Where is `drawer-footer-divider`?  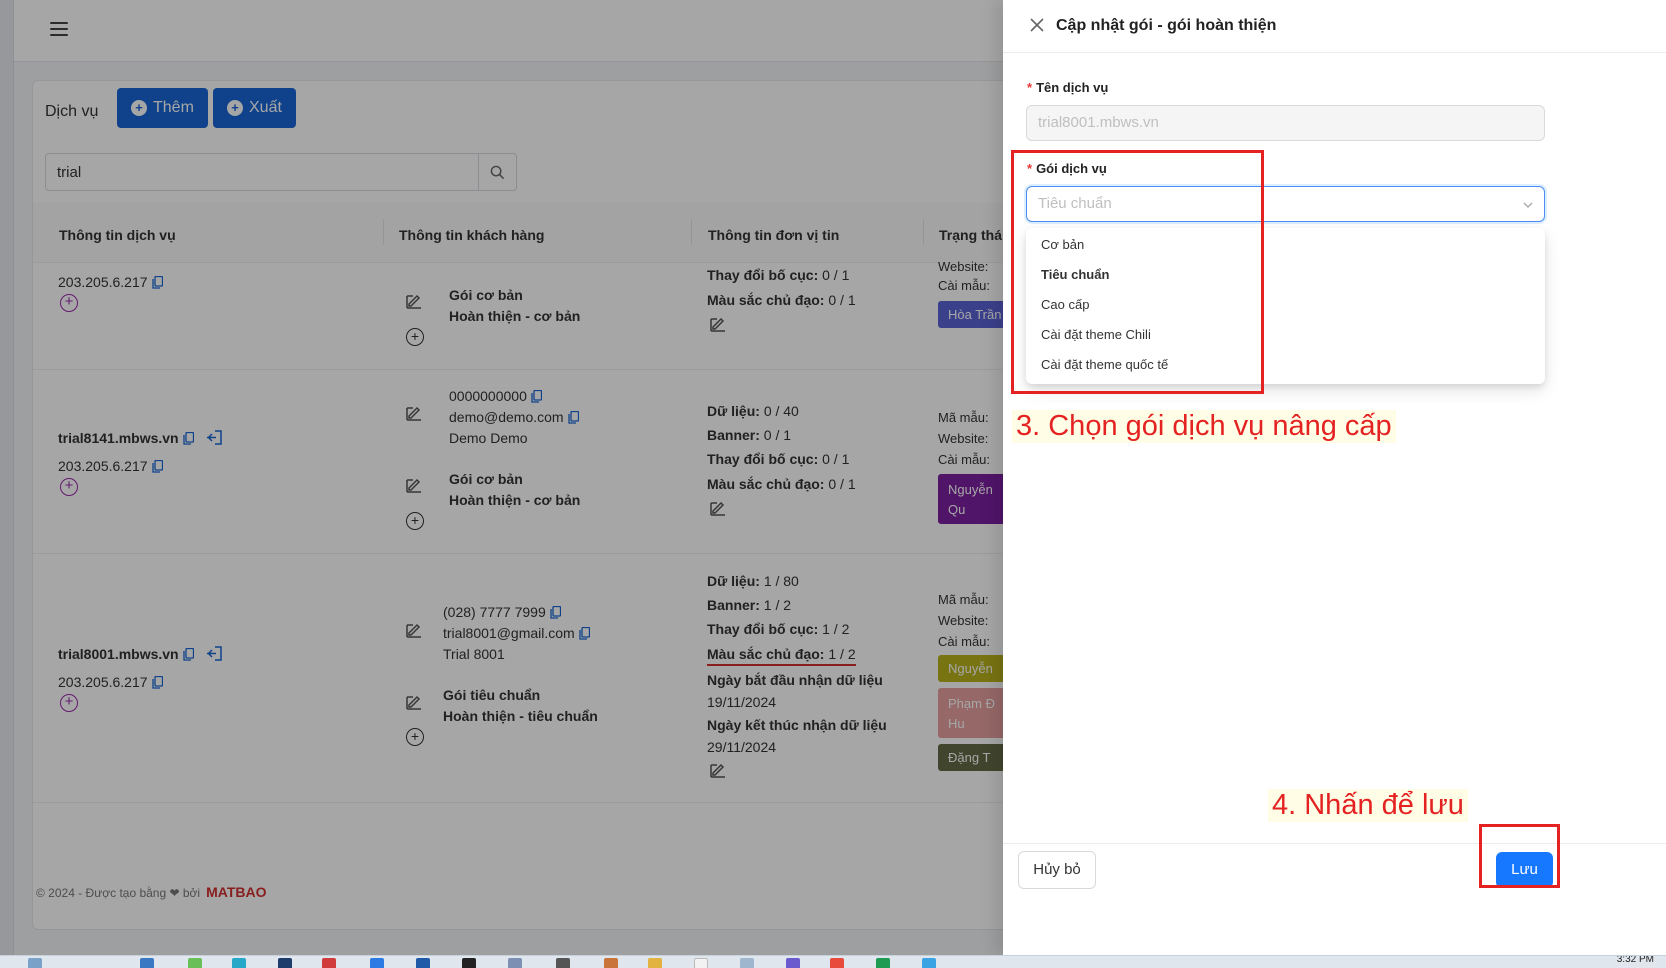
drawer-footer-divider is located at coordinates (1334, 843).